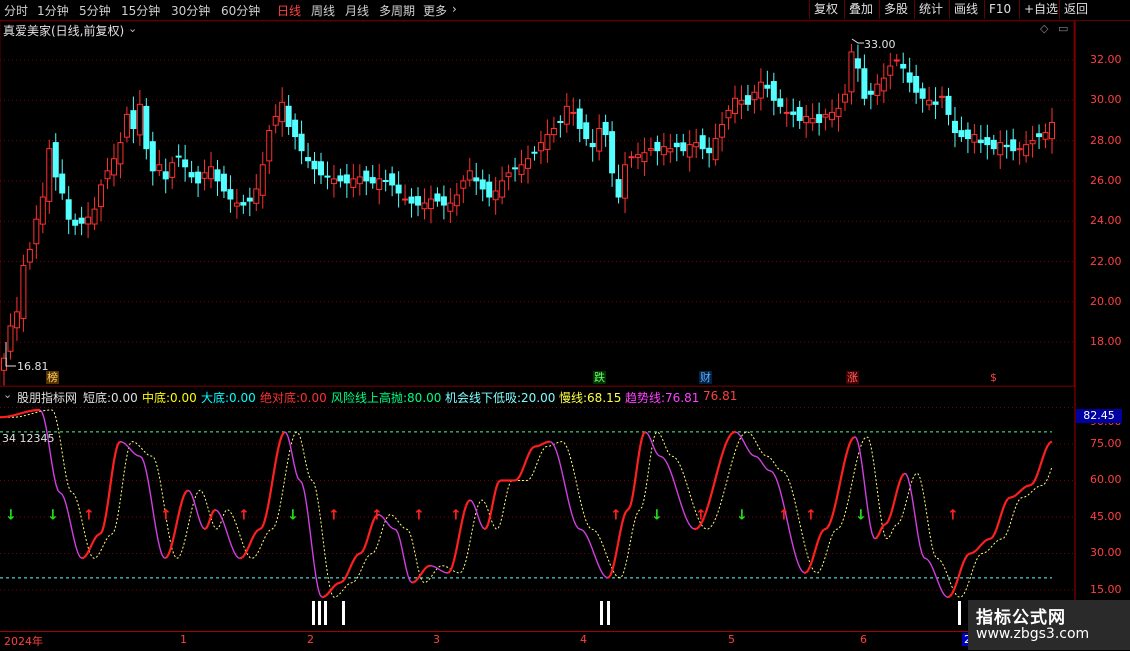  What do you see at coordinates (190, 10) in the screenshot?
I see `period-30min: 30分钟` at bounding box center [190, 10].